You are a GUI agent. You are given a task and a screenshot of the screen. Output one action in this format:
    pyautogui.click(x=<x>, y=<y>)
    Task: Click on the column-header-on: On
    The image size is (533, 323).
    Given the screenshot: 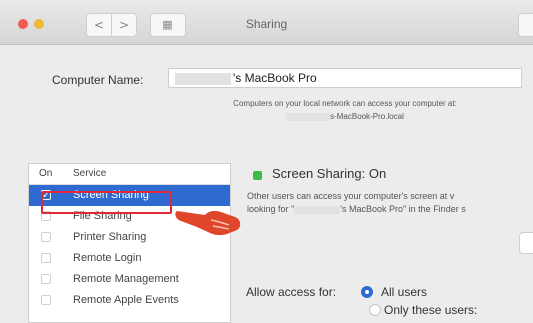 What is the action you would take?
    pyautogui.click(x=46, y=173)
    